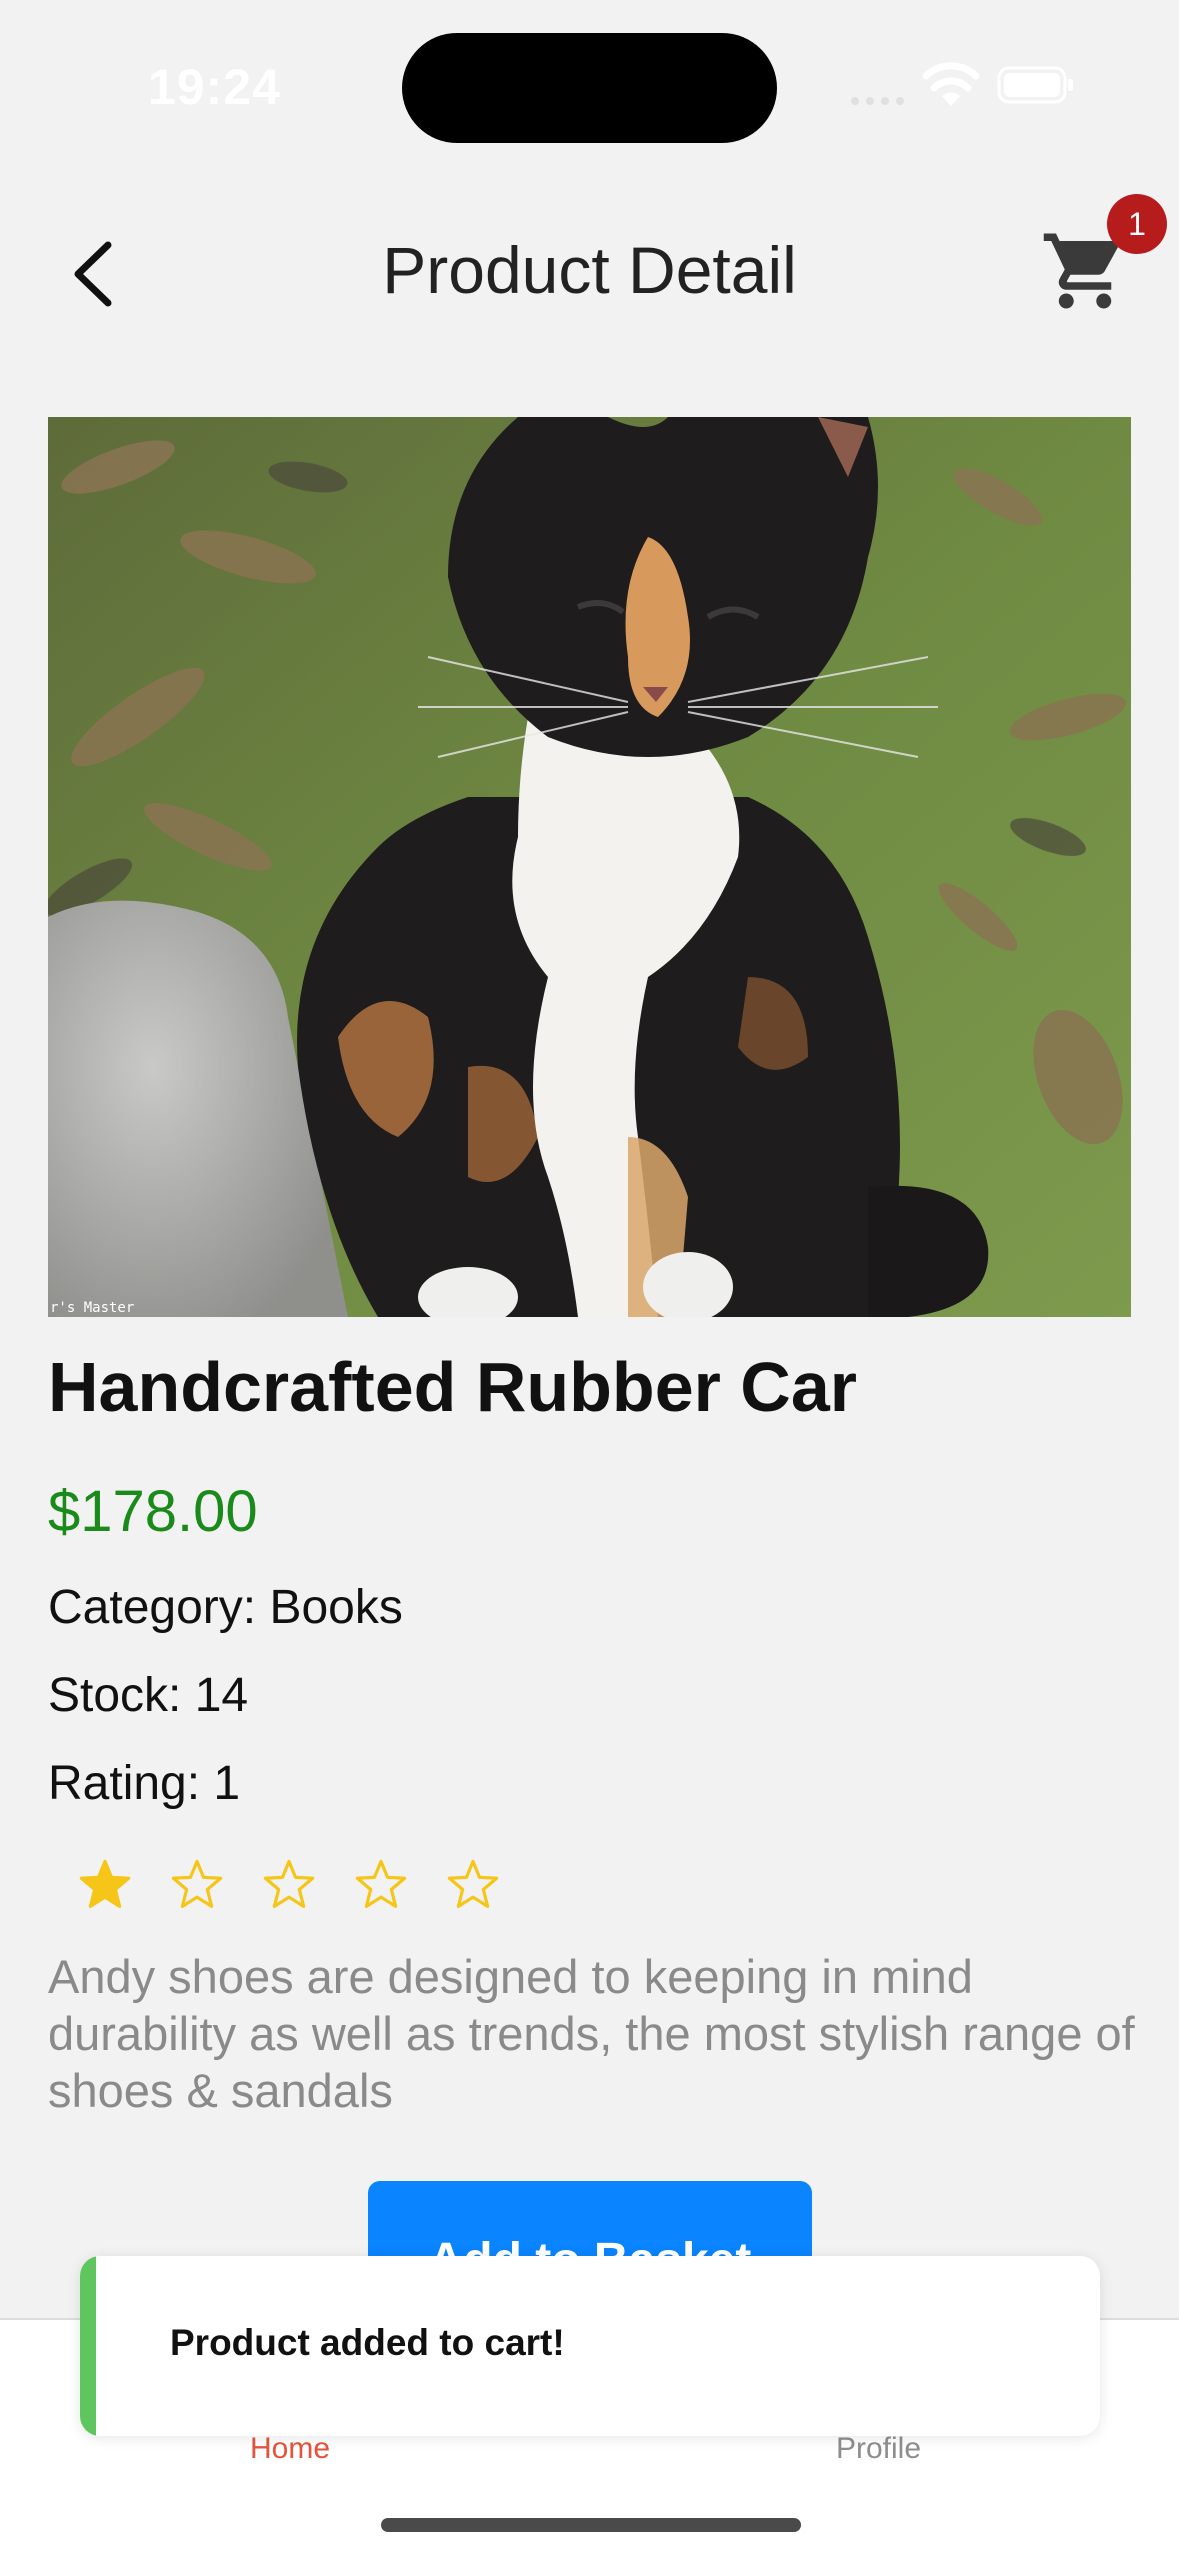 The width and height of the screenshot is (1179, 2556). Describe the element at coordinates (951, 84) in the screenshot. I see `wifi-icon` at that location.